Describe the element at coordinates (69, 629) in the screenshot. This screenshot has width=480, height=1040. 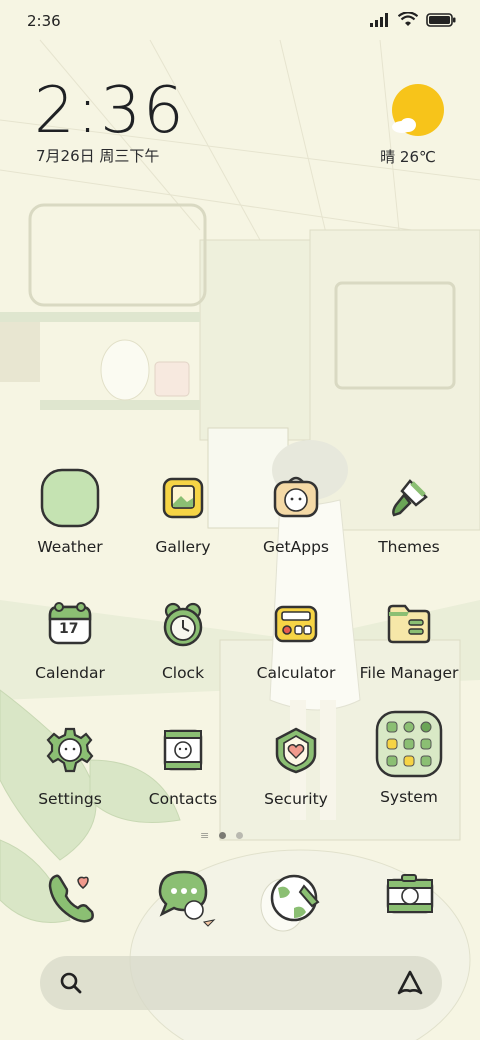
I see `calendar-day: 17` at that location.